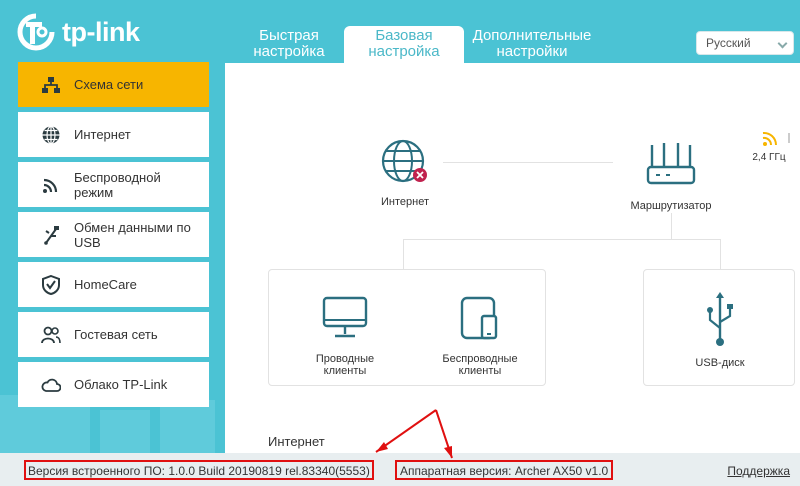 The width and height of the screenshot is (800, 486). Describe the element at coordinates (345, 371) in the screenshot. I see `wired-clients-label-line2: клиенты` at that location.